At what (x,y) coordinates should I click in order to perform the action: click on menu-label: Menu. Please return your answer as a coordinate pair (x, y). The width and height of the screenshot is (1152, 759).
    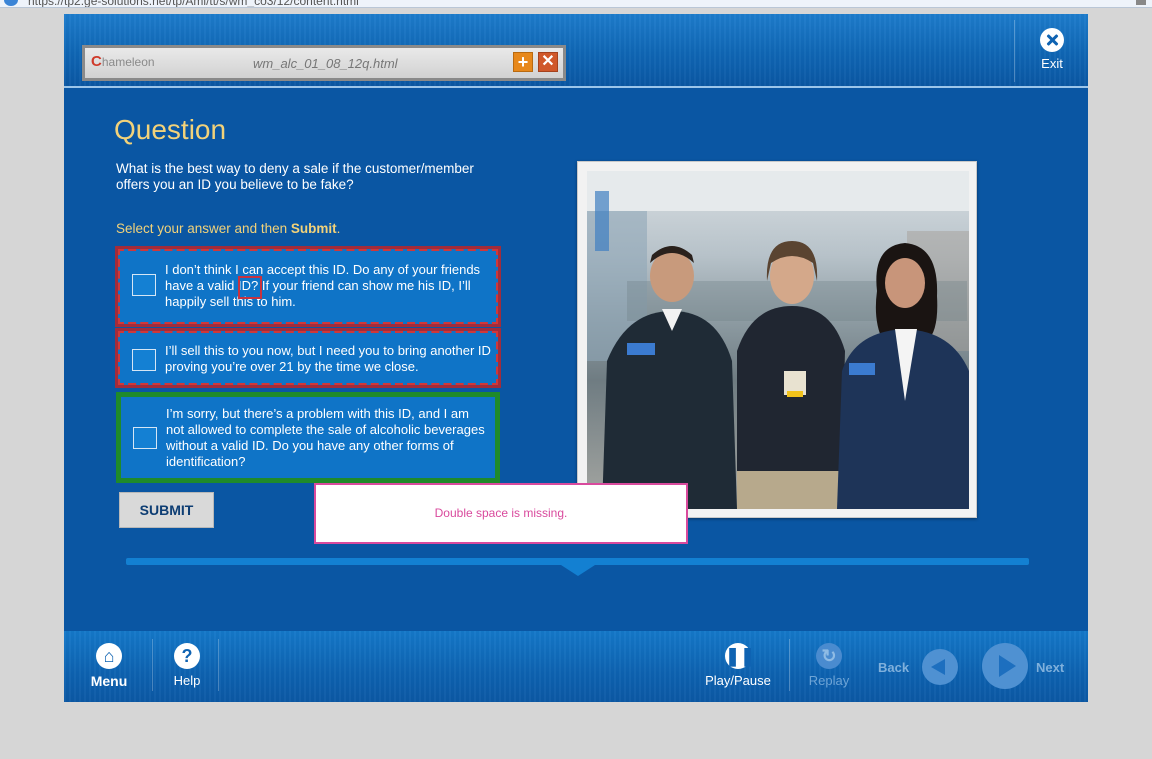
    Looking at the image, I should click on (109, 681).